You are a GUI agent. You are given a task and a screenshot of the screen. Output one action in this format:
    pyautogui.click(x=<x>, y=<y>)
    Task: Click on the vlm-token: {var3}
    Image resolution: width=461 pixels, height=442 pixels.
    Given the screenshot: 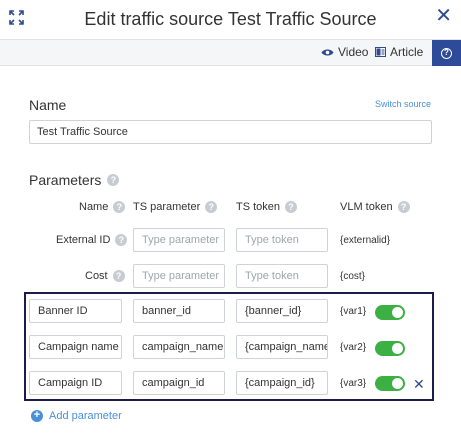 What is the action you would take?
    pyautogui.click(x=353, y=383)
    